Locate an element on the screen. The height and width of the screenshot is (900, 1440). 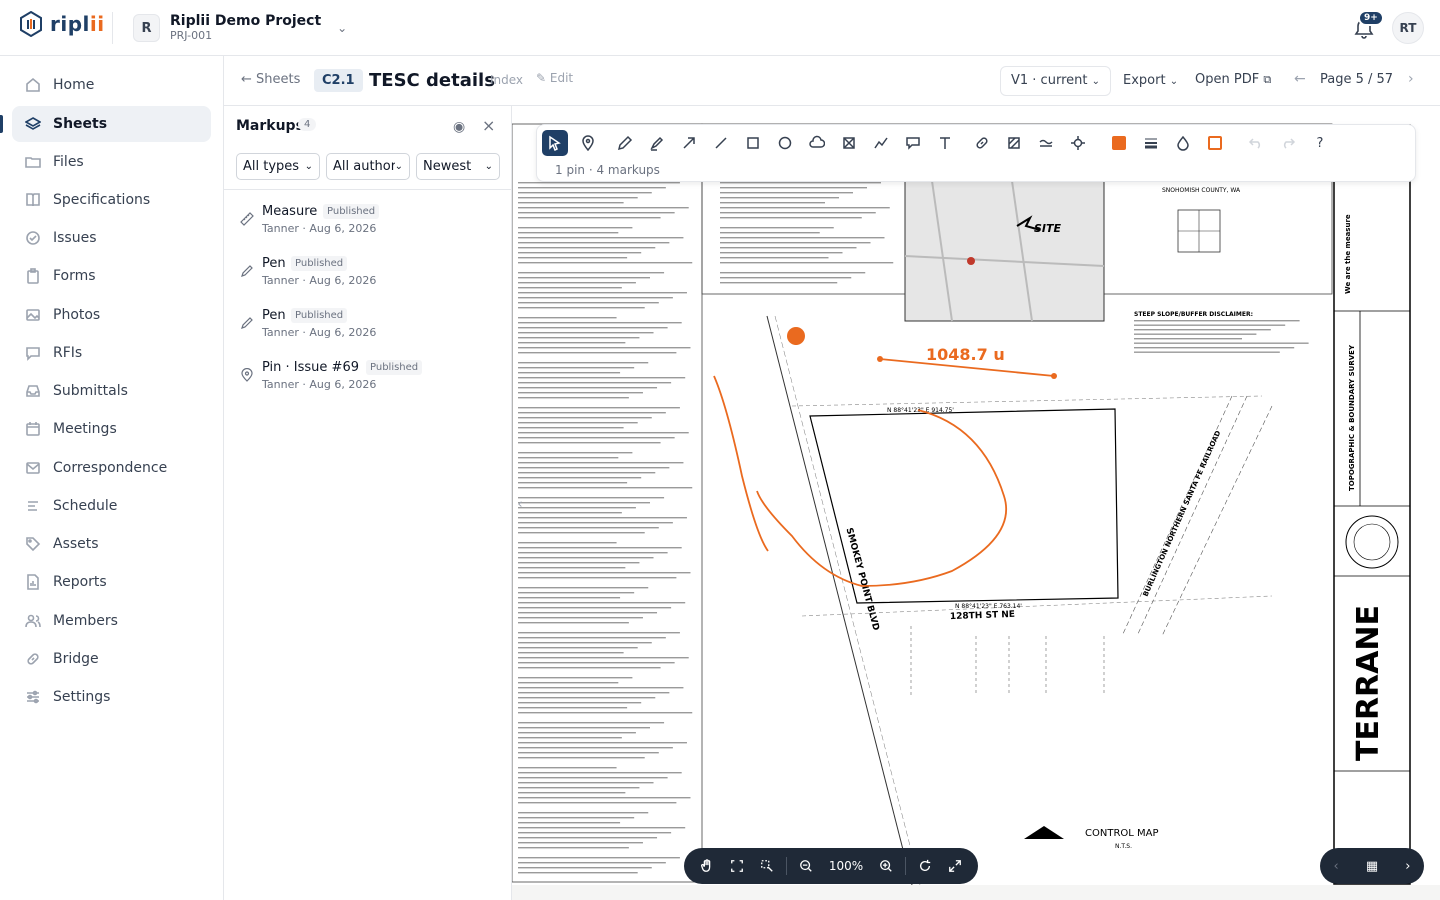
version-select: V1 · current ⌄ is located at coordinates (1055, 81).